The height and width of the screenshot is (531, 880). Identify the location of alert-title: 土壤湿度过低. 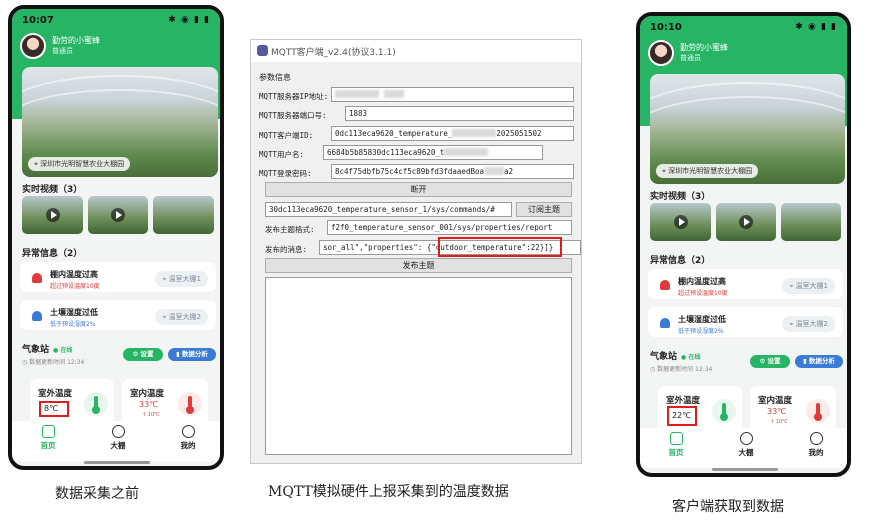
(74, 312).